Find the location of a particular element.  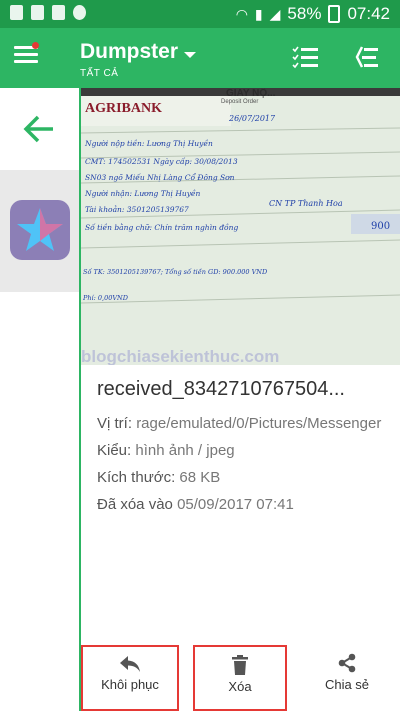

type-row: Kiểu: hình ảnh / jpeg is located at coordinates (247, 455).